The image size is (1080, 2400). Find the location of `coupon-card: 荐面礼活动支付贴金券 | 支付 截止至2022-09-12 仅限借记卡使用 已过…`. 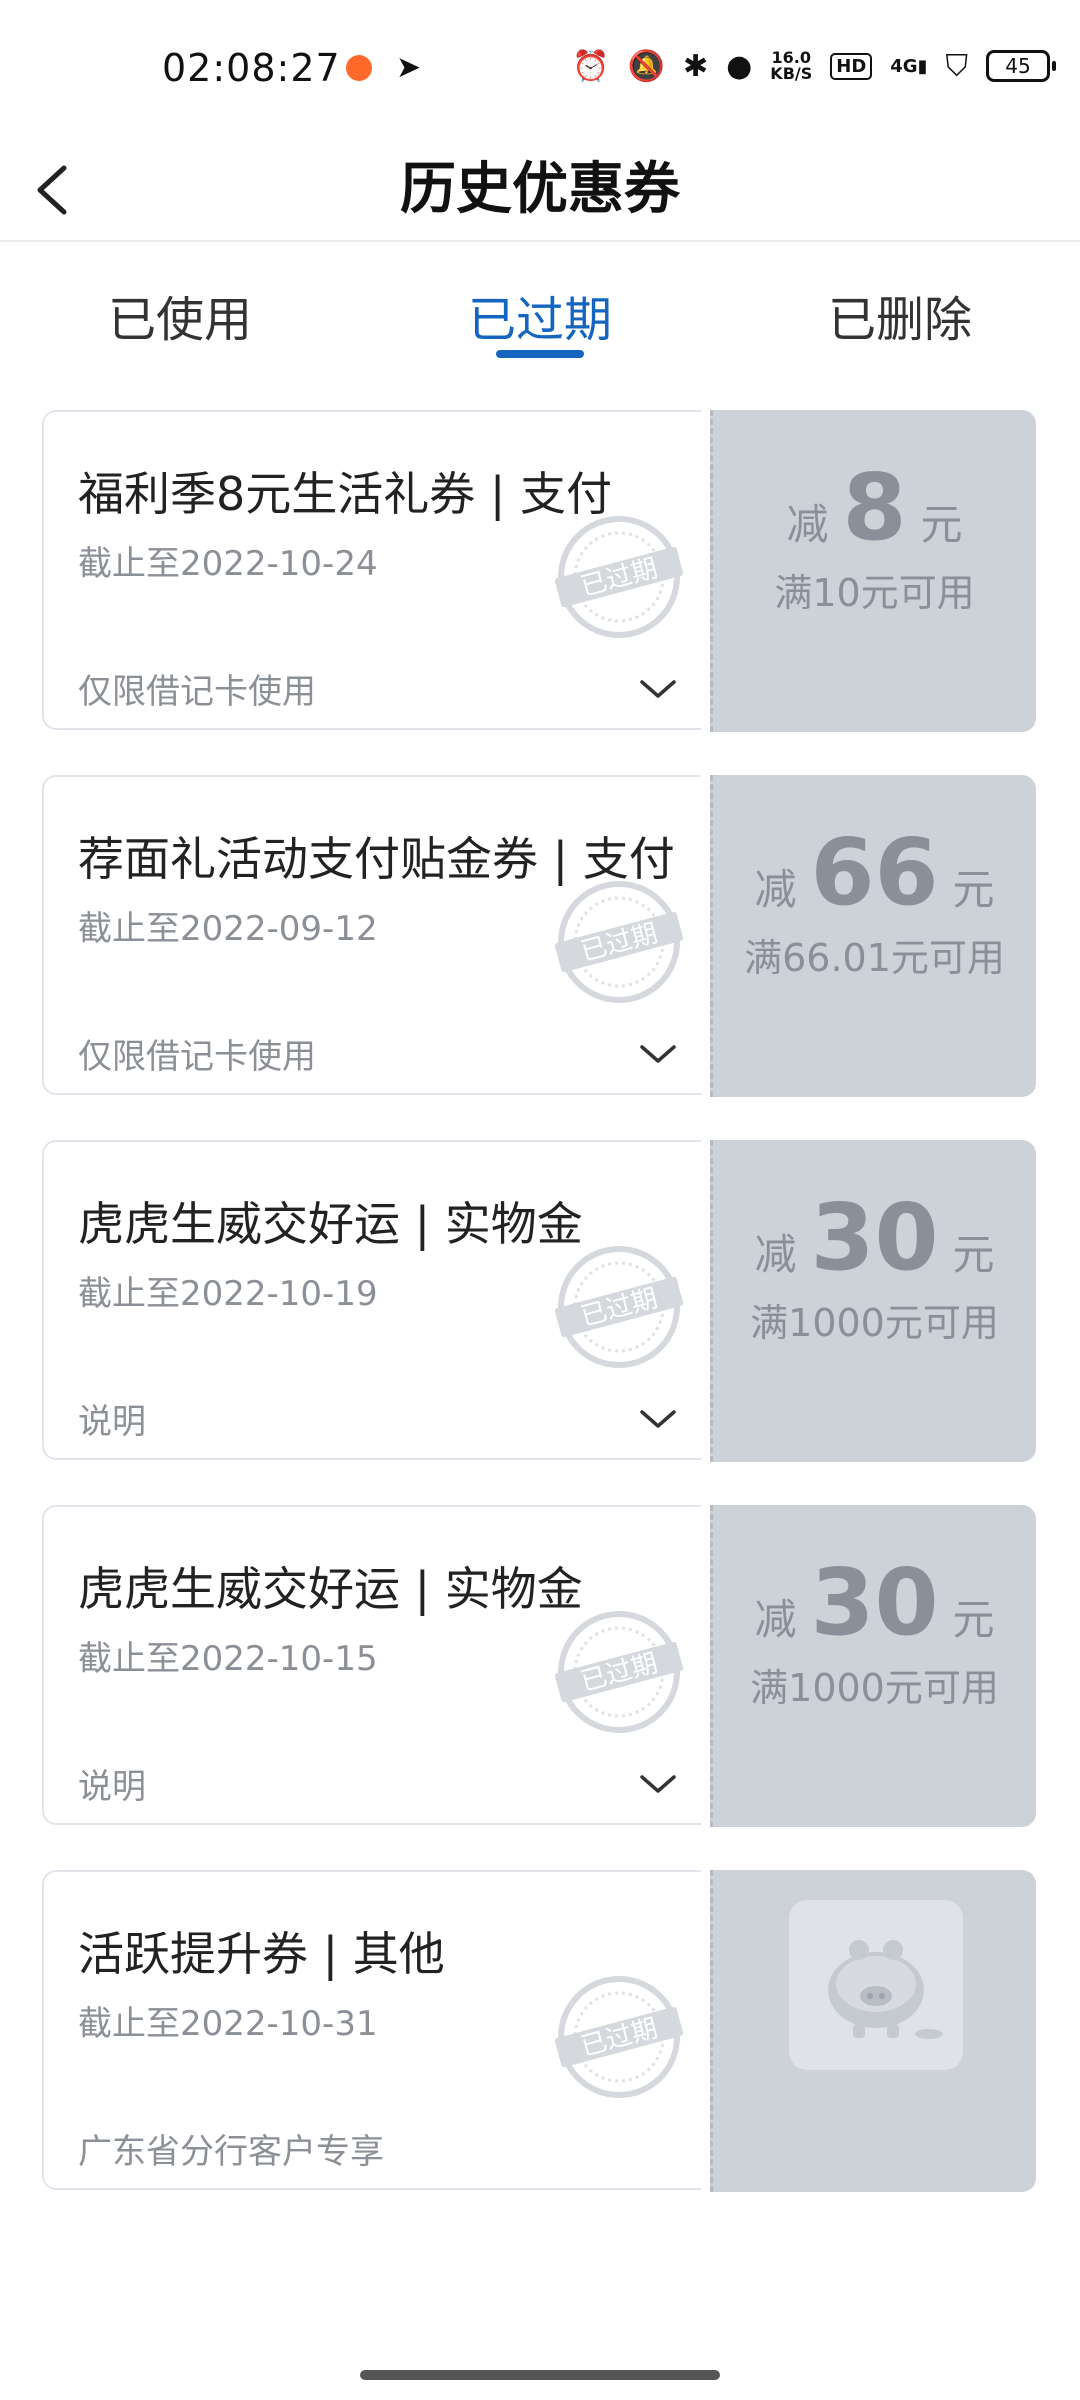

coupon-card: 荐面礼活动支付贴金券 | 支付 截止至2022-09-12 仅限借记卡使用 已过… is located at coordinates (539, 936).